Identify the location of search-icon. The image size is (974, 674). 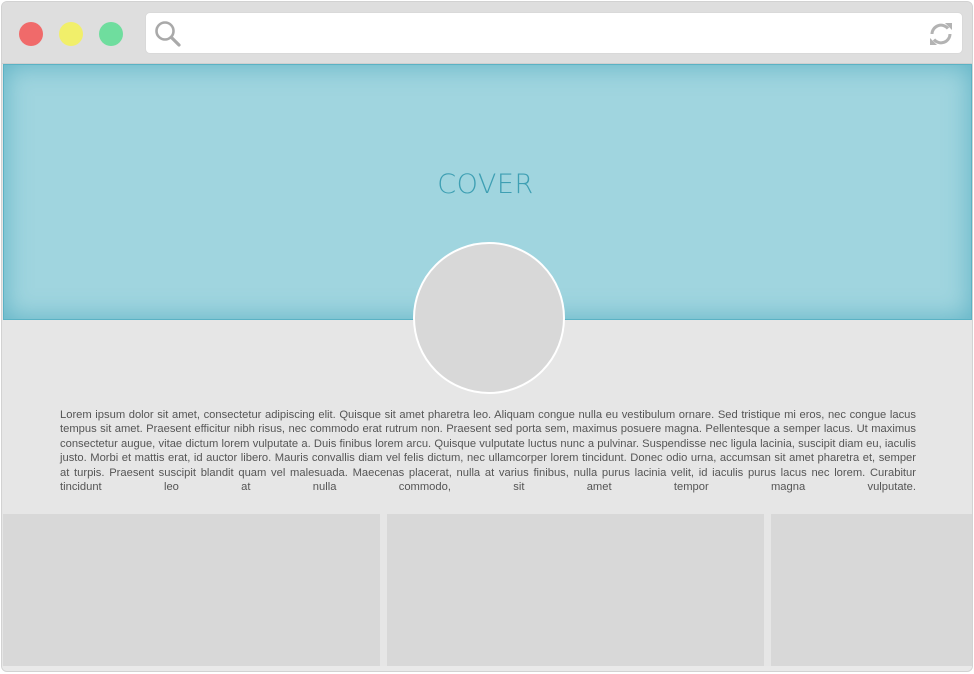
(168, 34).